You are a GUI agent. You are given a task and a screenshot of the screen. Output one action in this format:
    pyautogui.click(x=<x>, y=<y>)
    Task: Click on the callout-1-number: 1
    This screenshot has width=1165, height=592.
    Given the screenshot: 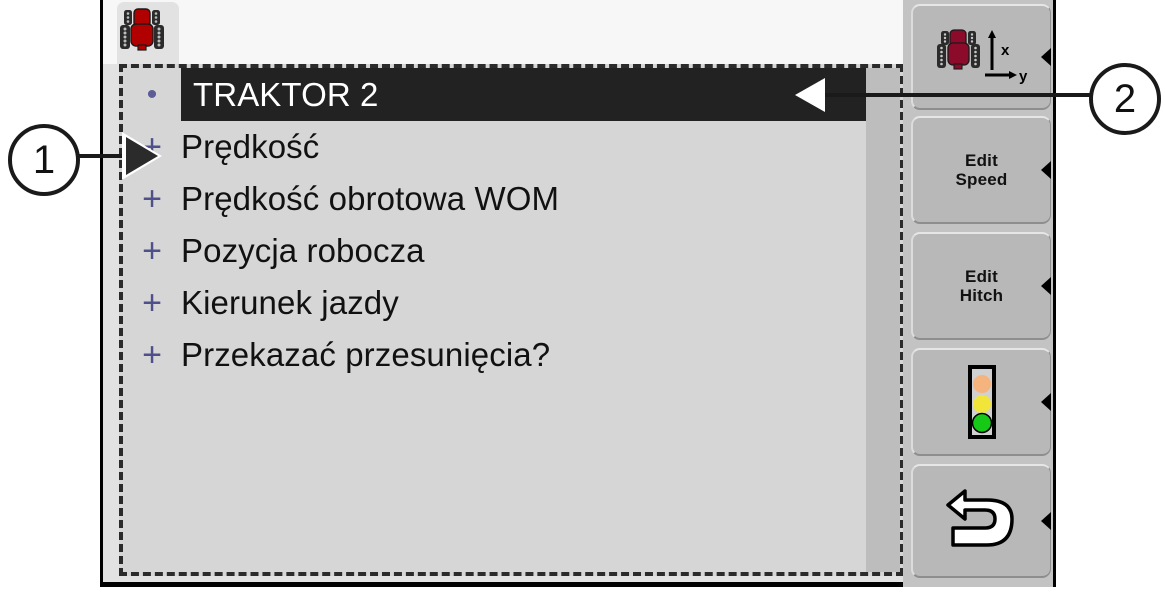 What is the action you would take?
    pyautogui.click(x=44, y=159)
    